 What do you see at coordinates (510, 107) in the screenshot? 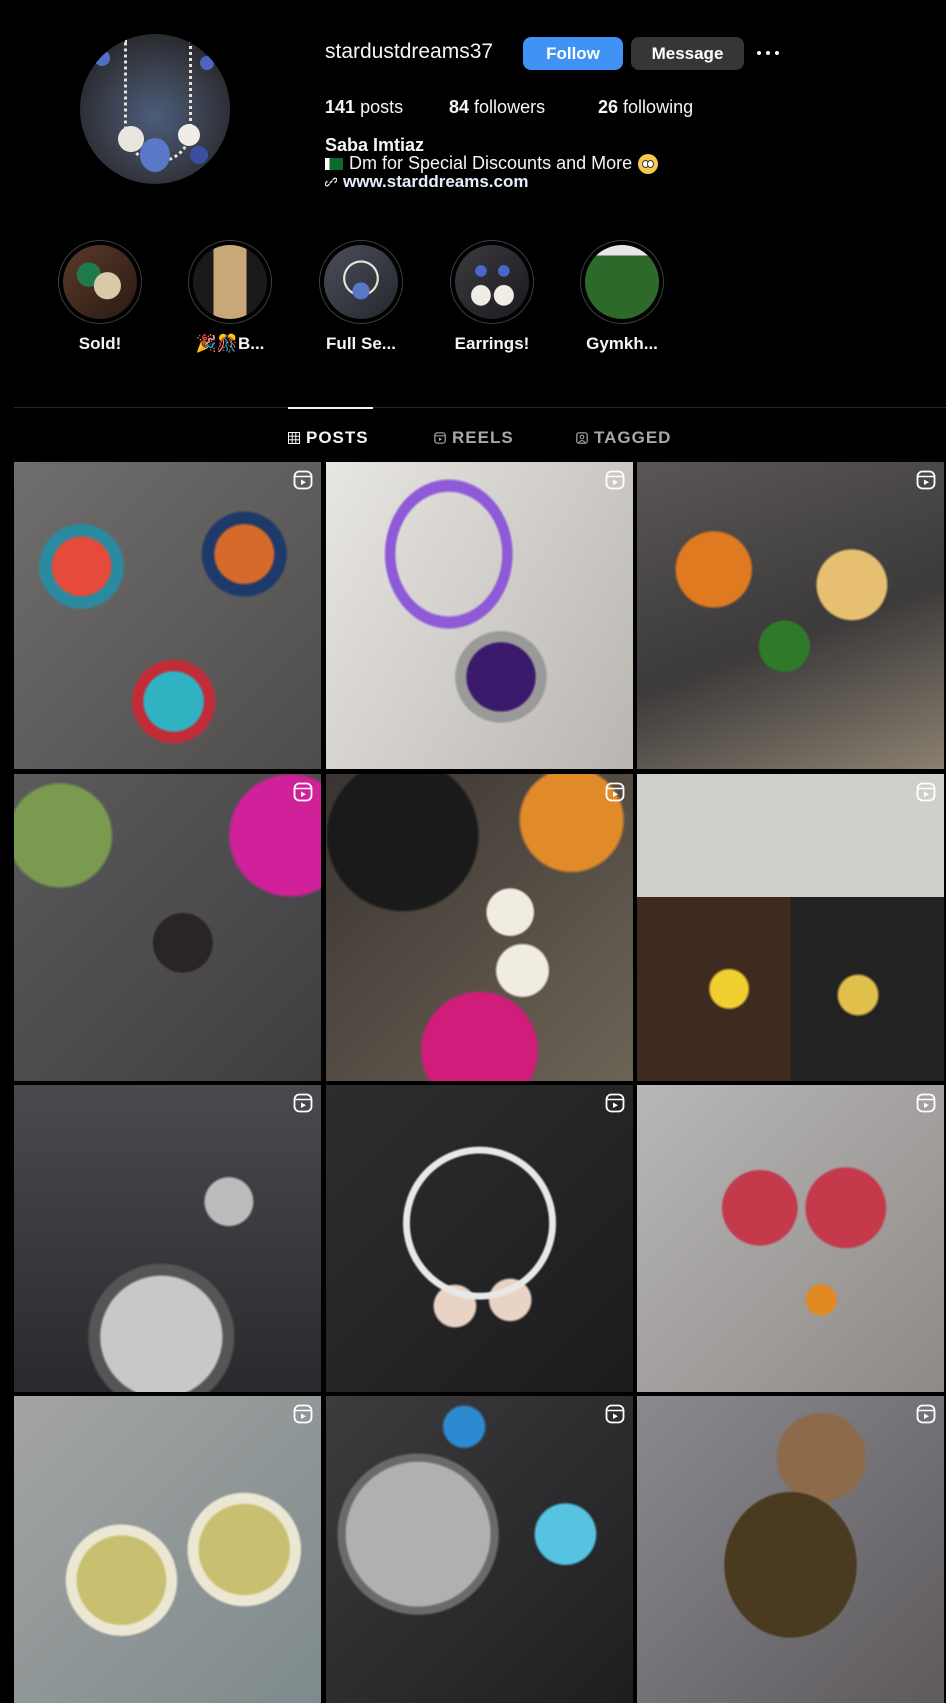
I see `followers-count-label: followers` at bounding box center [510, 107].